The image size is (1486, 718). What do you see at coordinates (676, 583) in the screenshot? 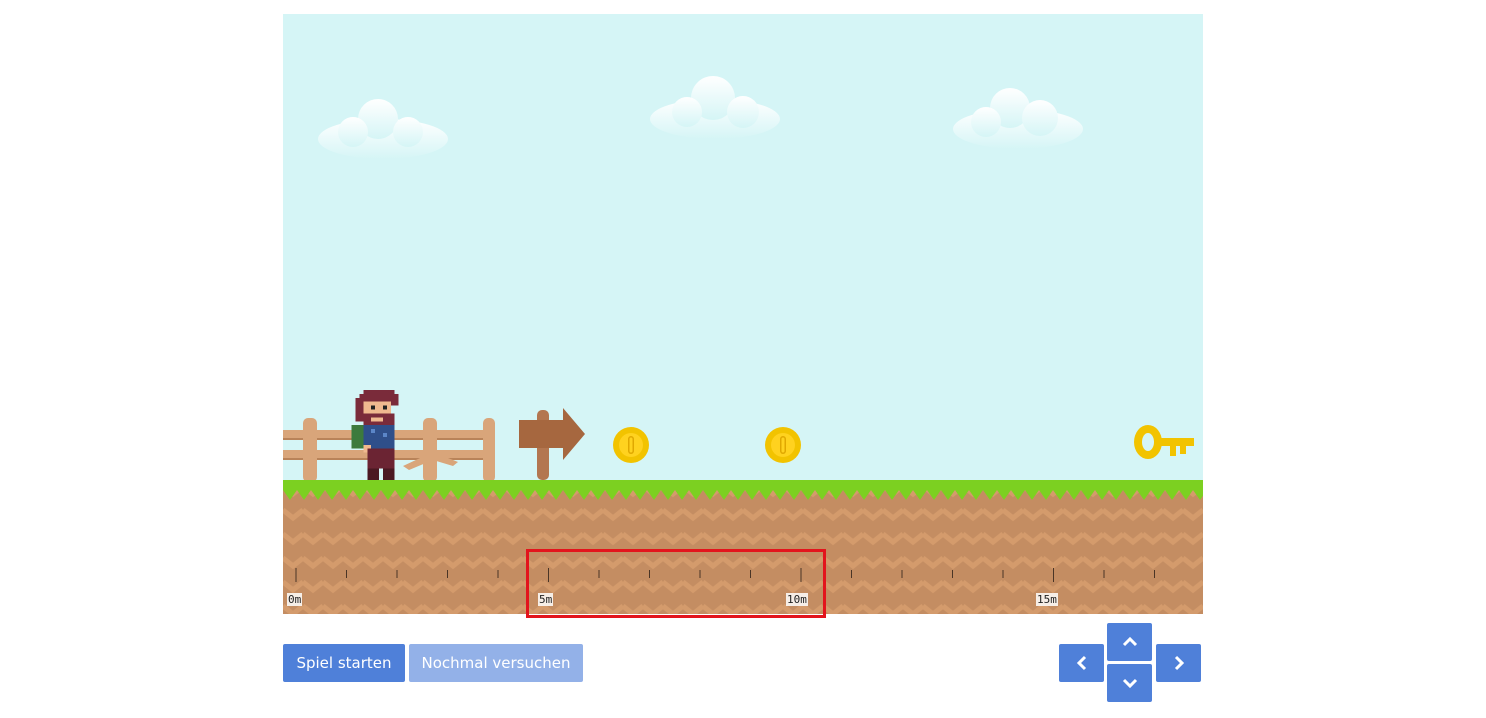
I see `ruler-highlight-box` at bounding box center [676, 583].